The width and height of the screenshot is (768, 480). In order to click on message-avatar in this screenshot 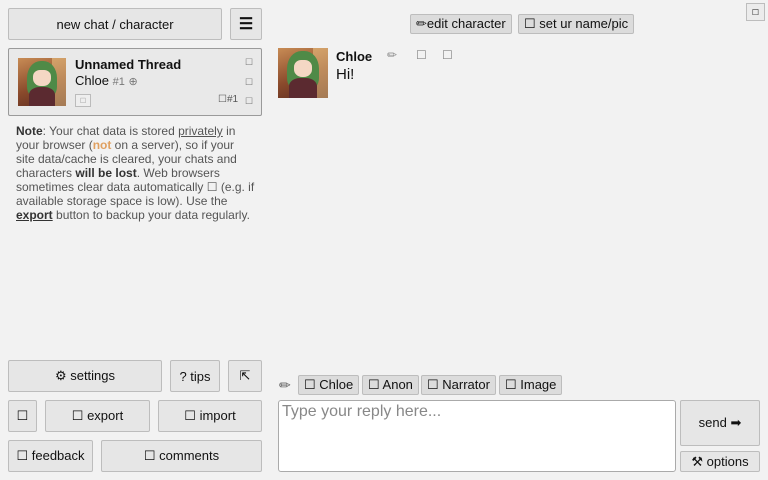, I will do `click(303, 73)`.